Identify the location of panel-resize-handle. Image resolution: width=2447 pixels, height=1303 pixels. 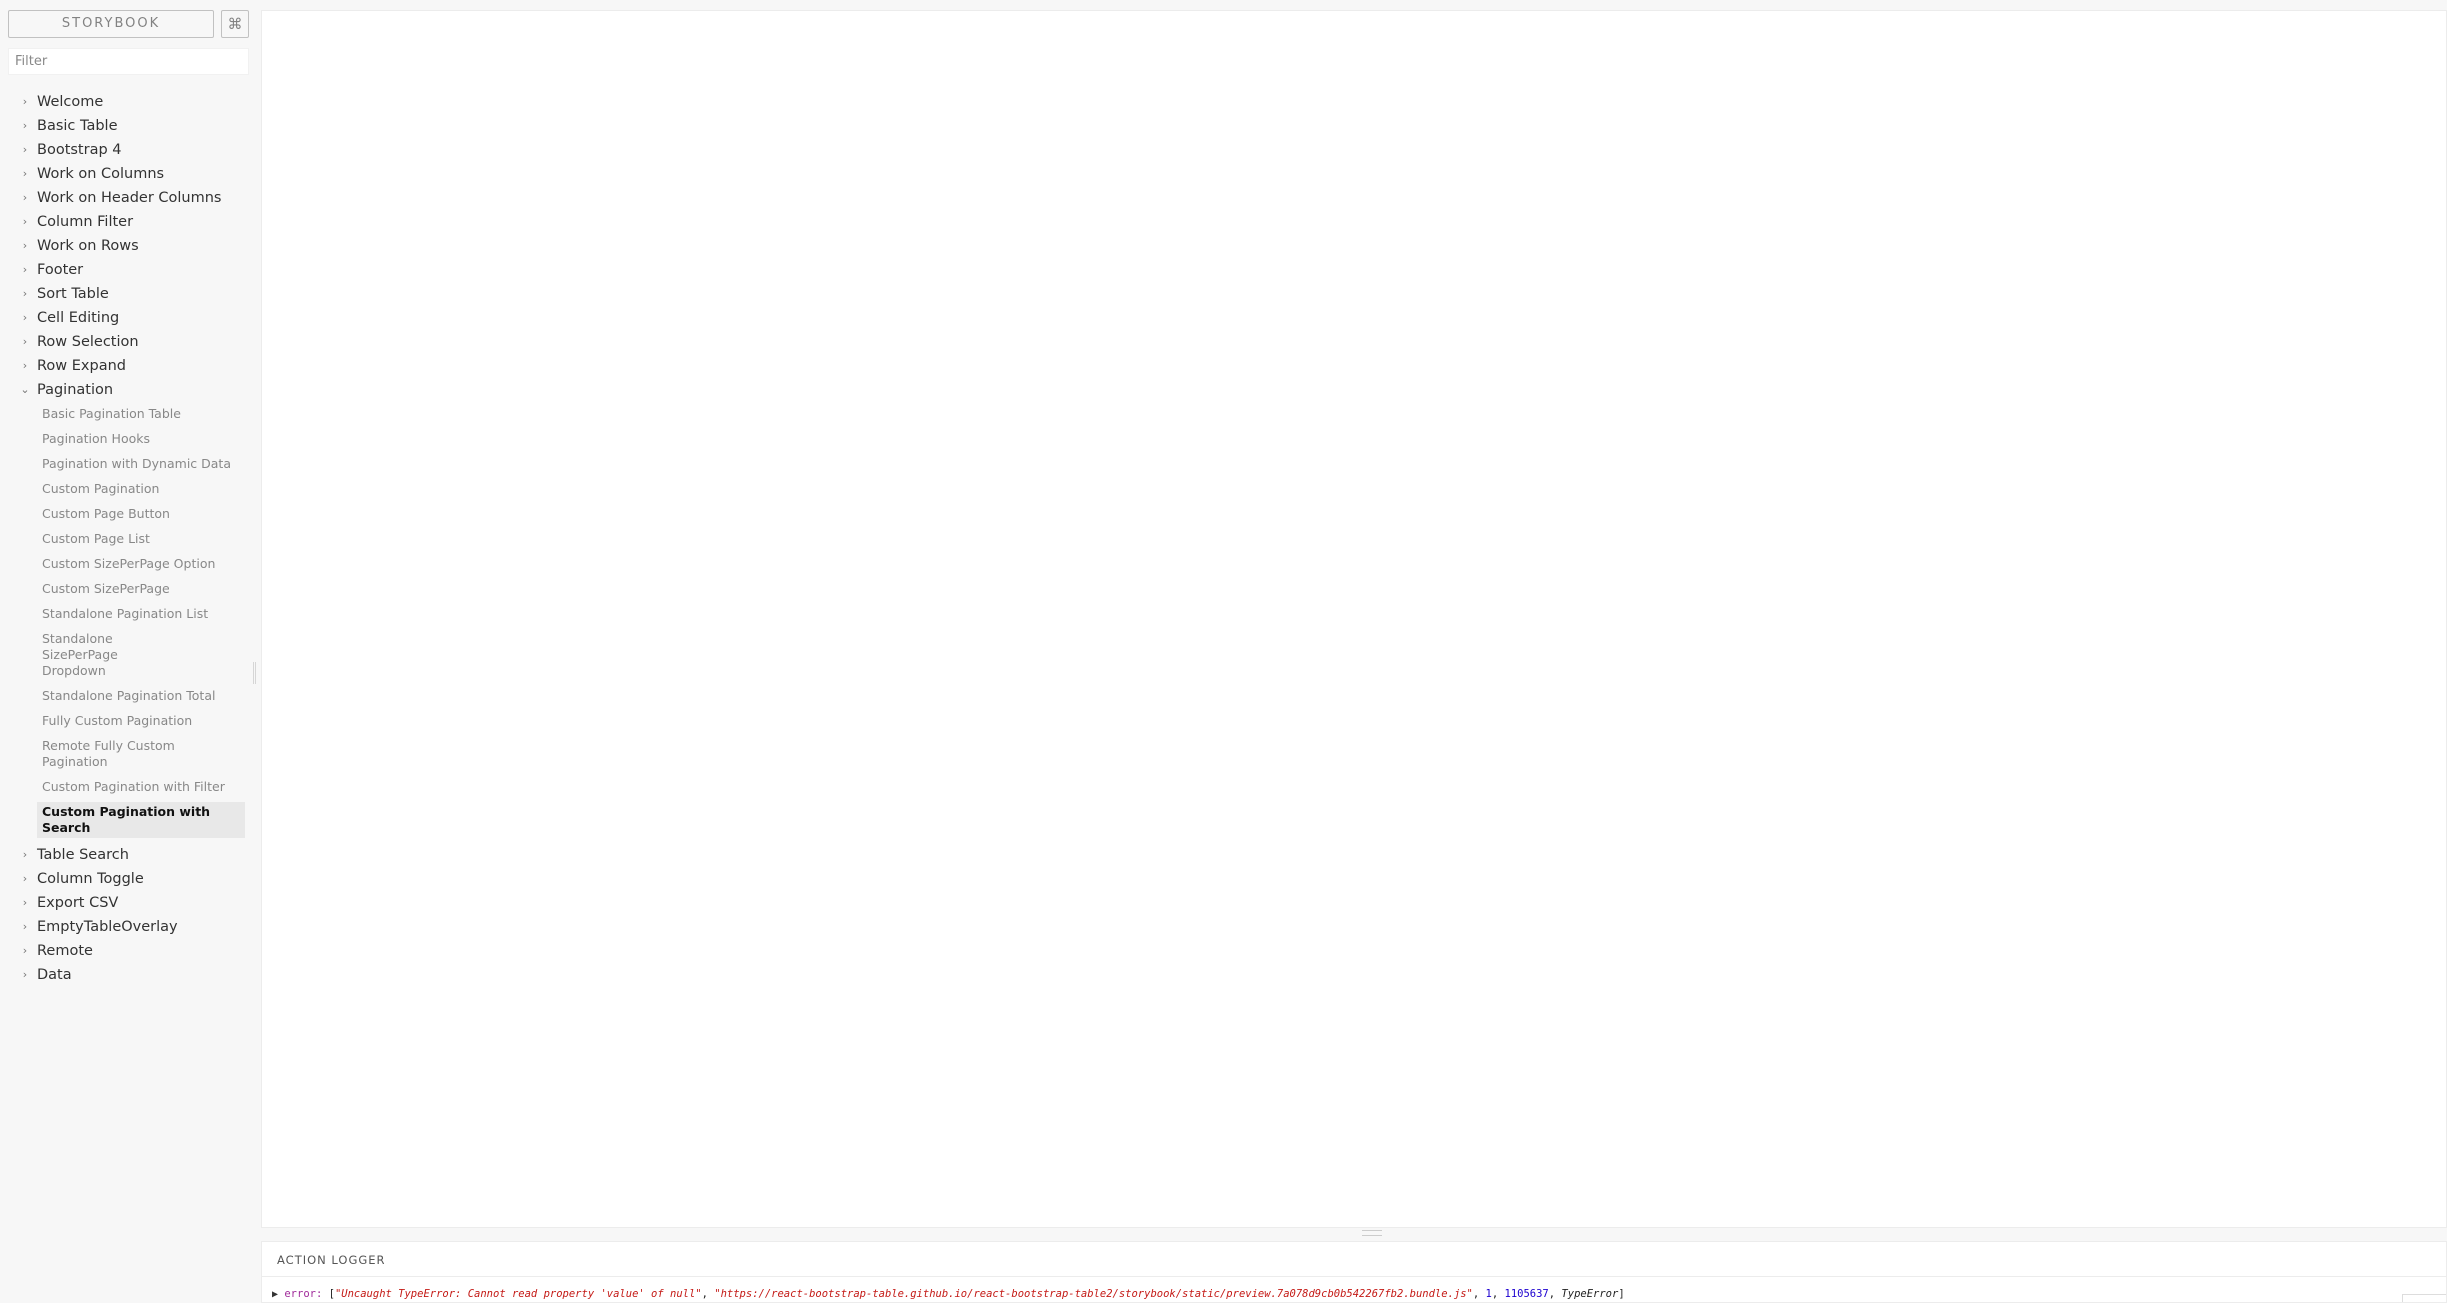
(1372, 1233).